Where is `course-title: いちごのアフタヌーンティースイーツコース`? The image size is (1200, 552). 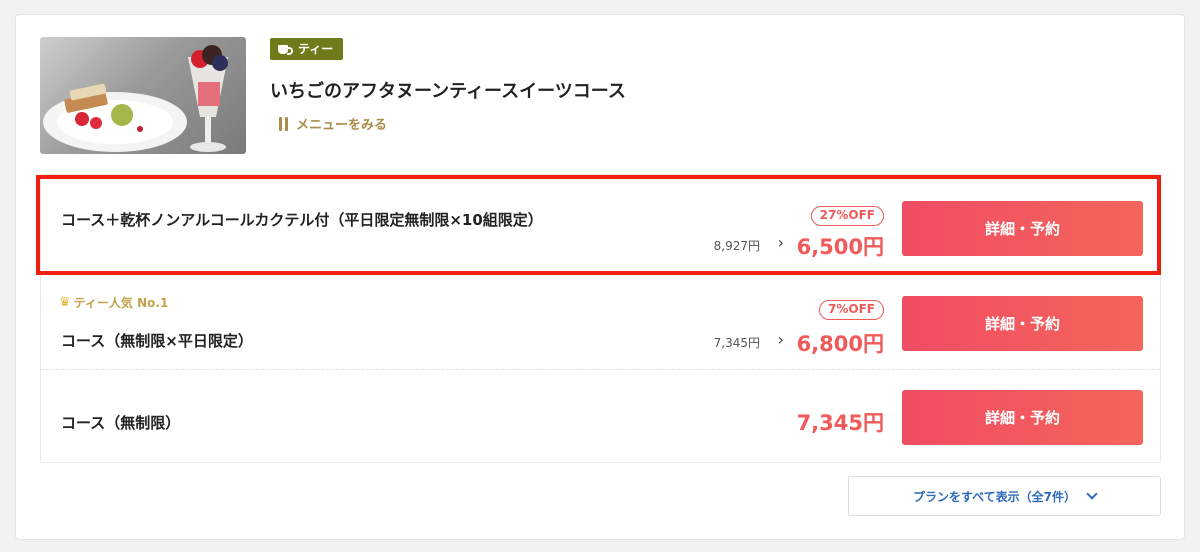 course-title: いちごのアフタヌーンティースイーツコース is located at coordinates (448, 90).